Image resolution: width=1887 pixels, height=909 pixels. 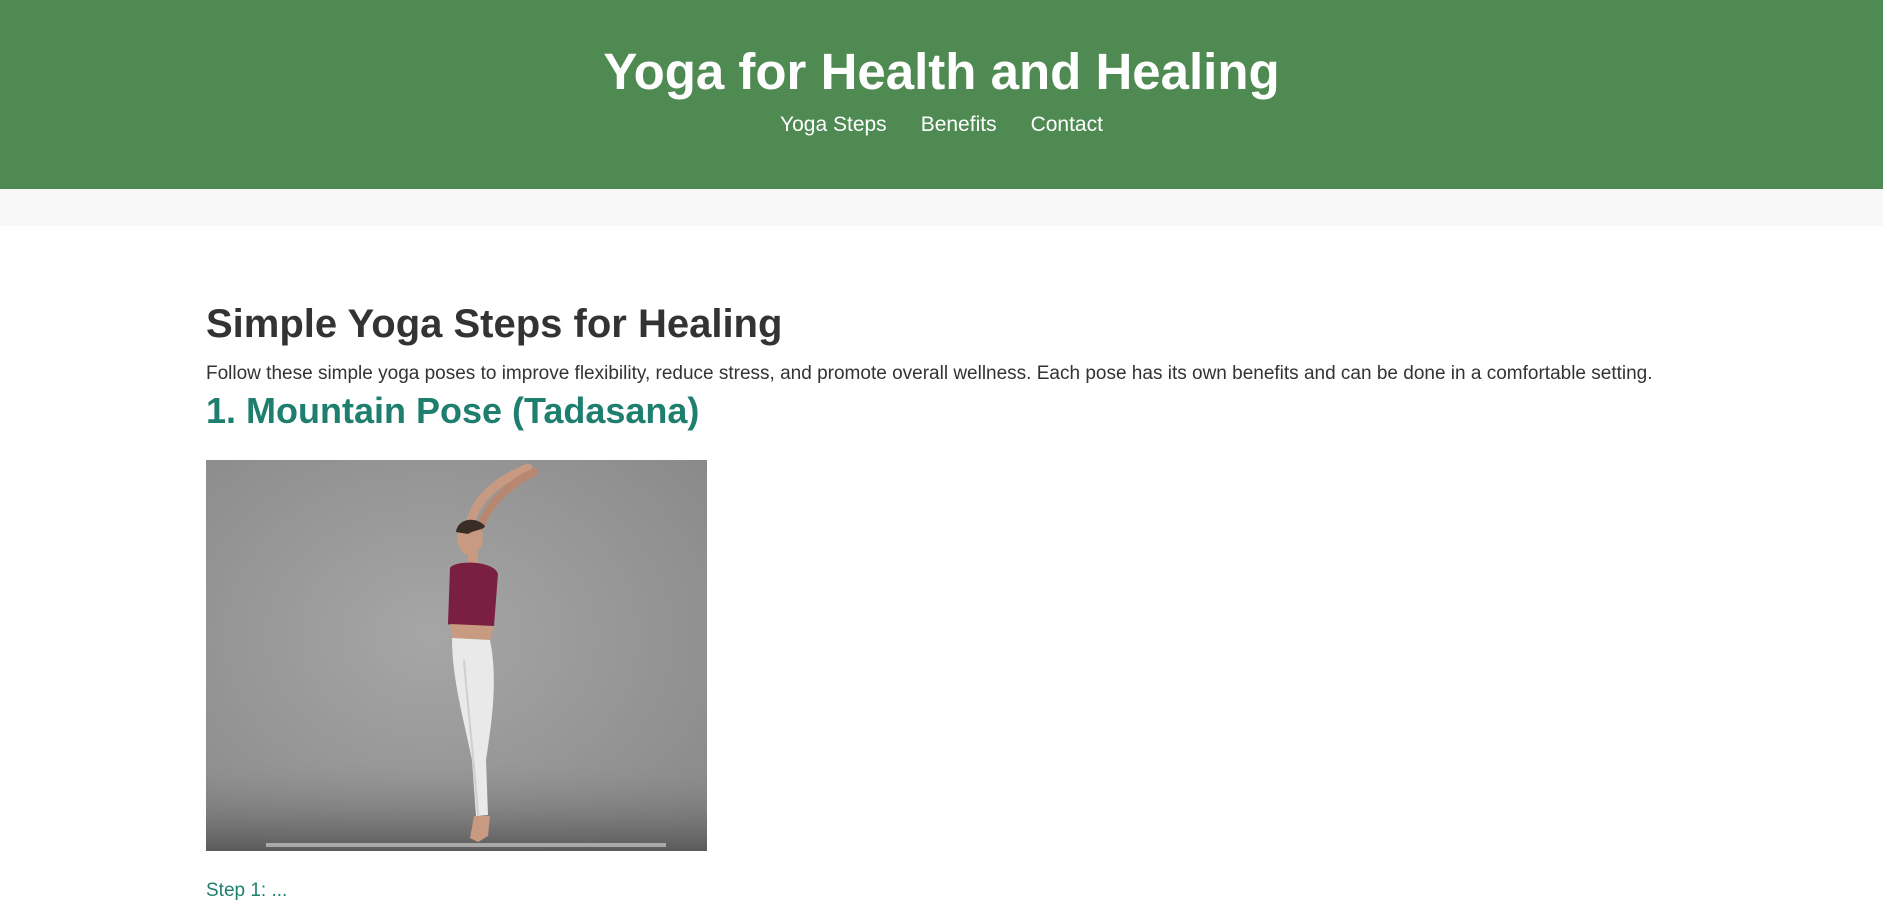 What do you see at coordinates (941, 71) in the screenshot?
I see `site-title: Yoga for Health and Healing` at bounding box center [941, 71].